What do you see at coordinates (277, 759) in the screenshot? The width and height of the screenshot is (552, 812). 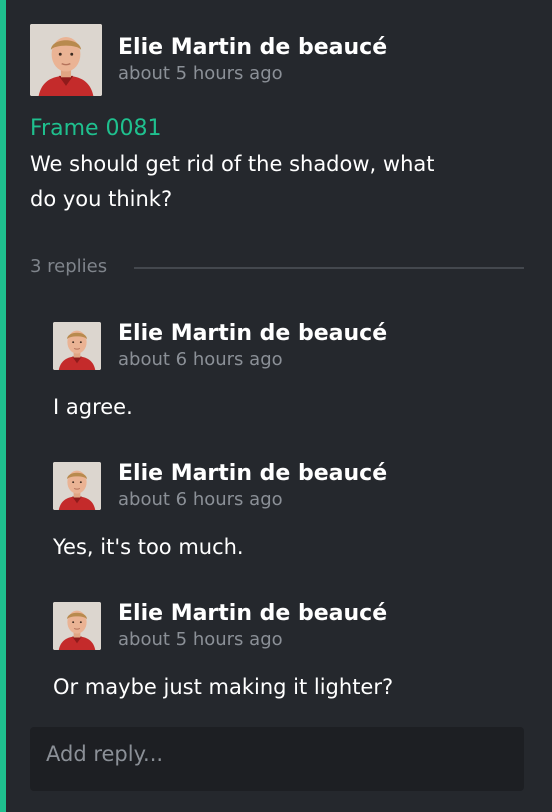 I see `add-reply-input` at bounding box center [277, 759].